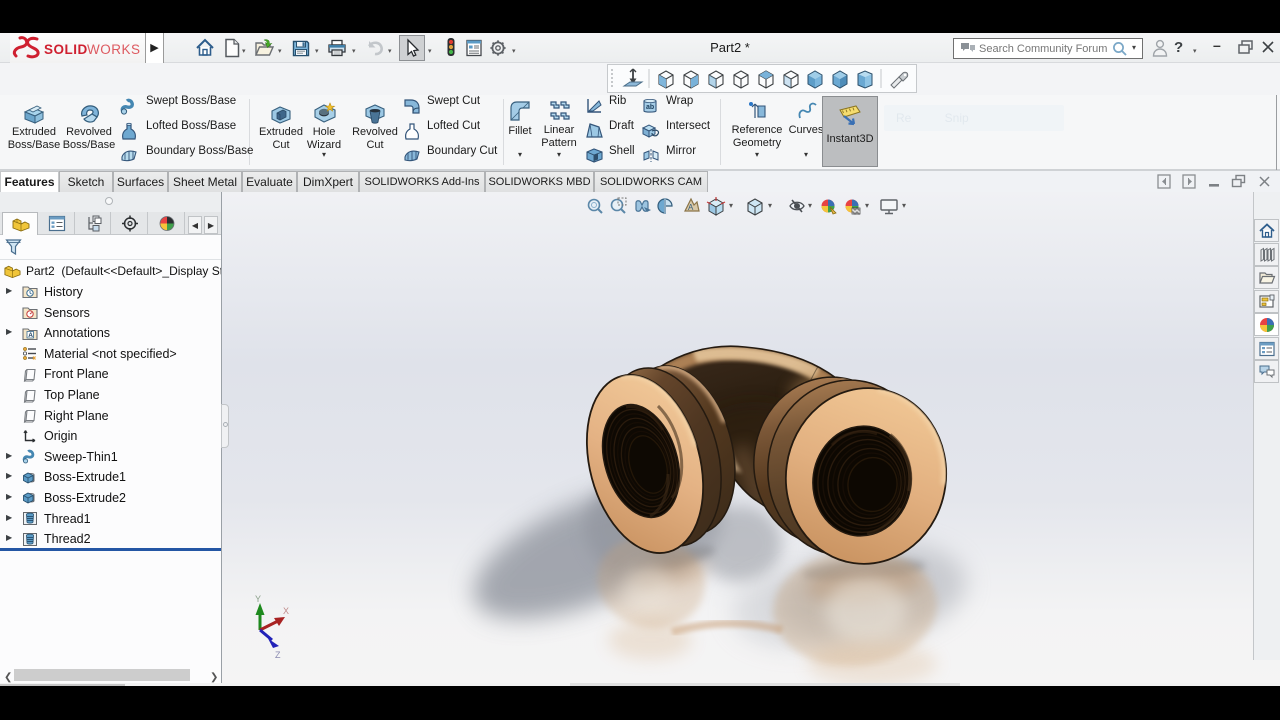  I want to click on svg-text: X, so click(286, 611).